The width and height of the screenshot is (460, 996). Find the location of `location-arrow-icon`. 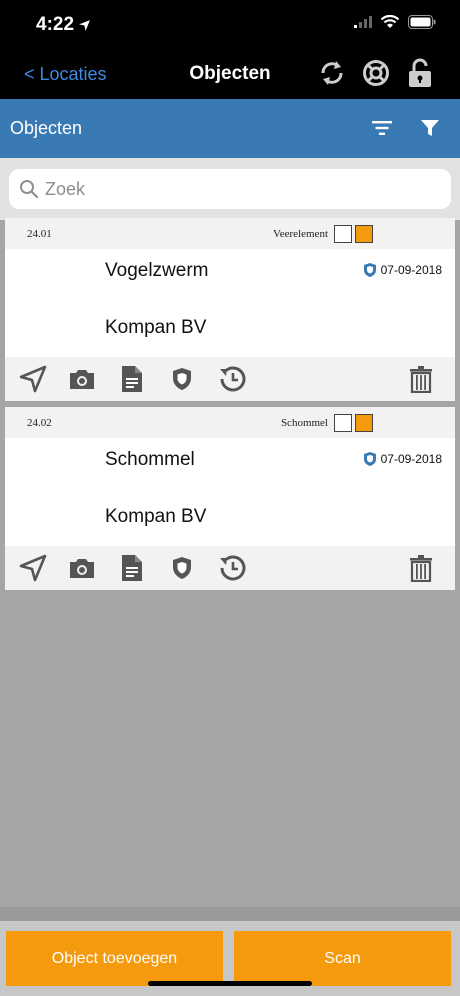

location-arrow-icon is located at coordinates (84, 25).